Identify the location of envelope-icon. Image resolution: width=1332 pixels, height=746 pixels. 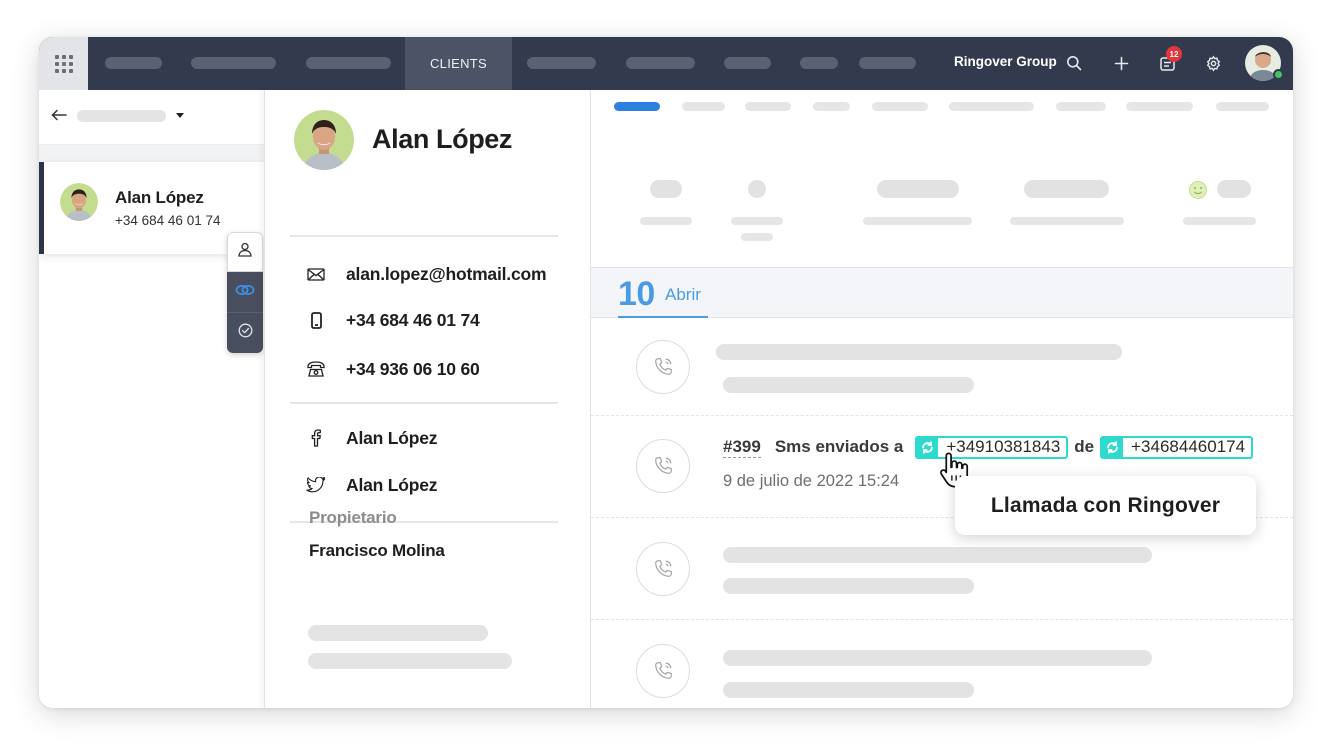
(316, 274).